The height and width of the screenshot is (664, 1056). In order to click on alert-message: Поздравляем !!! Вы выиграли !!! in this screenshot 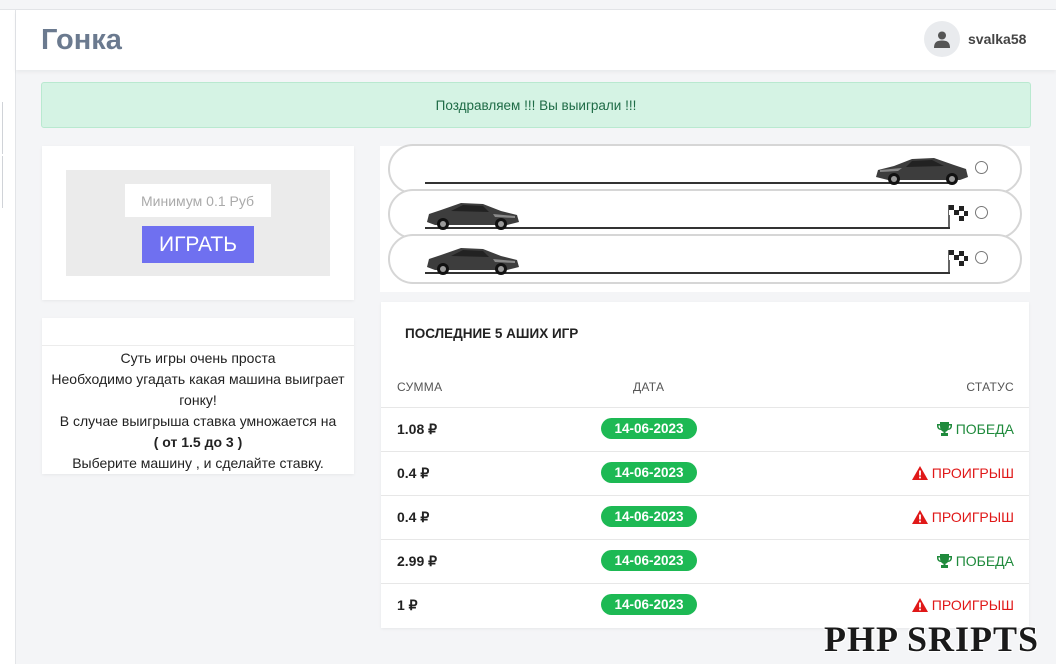, I will do `click(536, 105)`.